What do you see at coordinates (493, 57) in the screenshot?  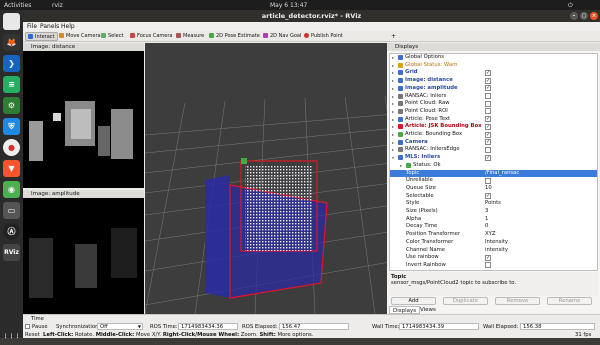 I see `display-row: ▸ Global Options` at bounding box center [493, 57].